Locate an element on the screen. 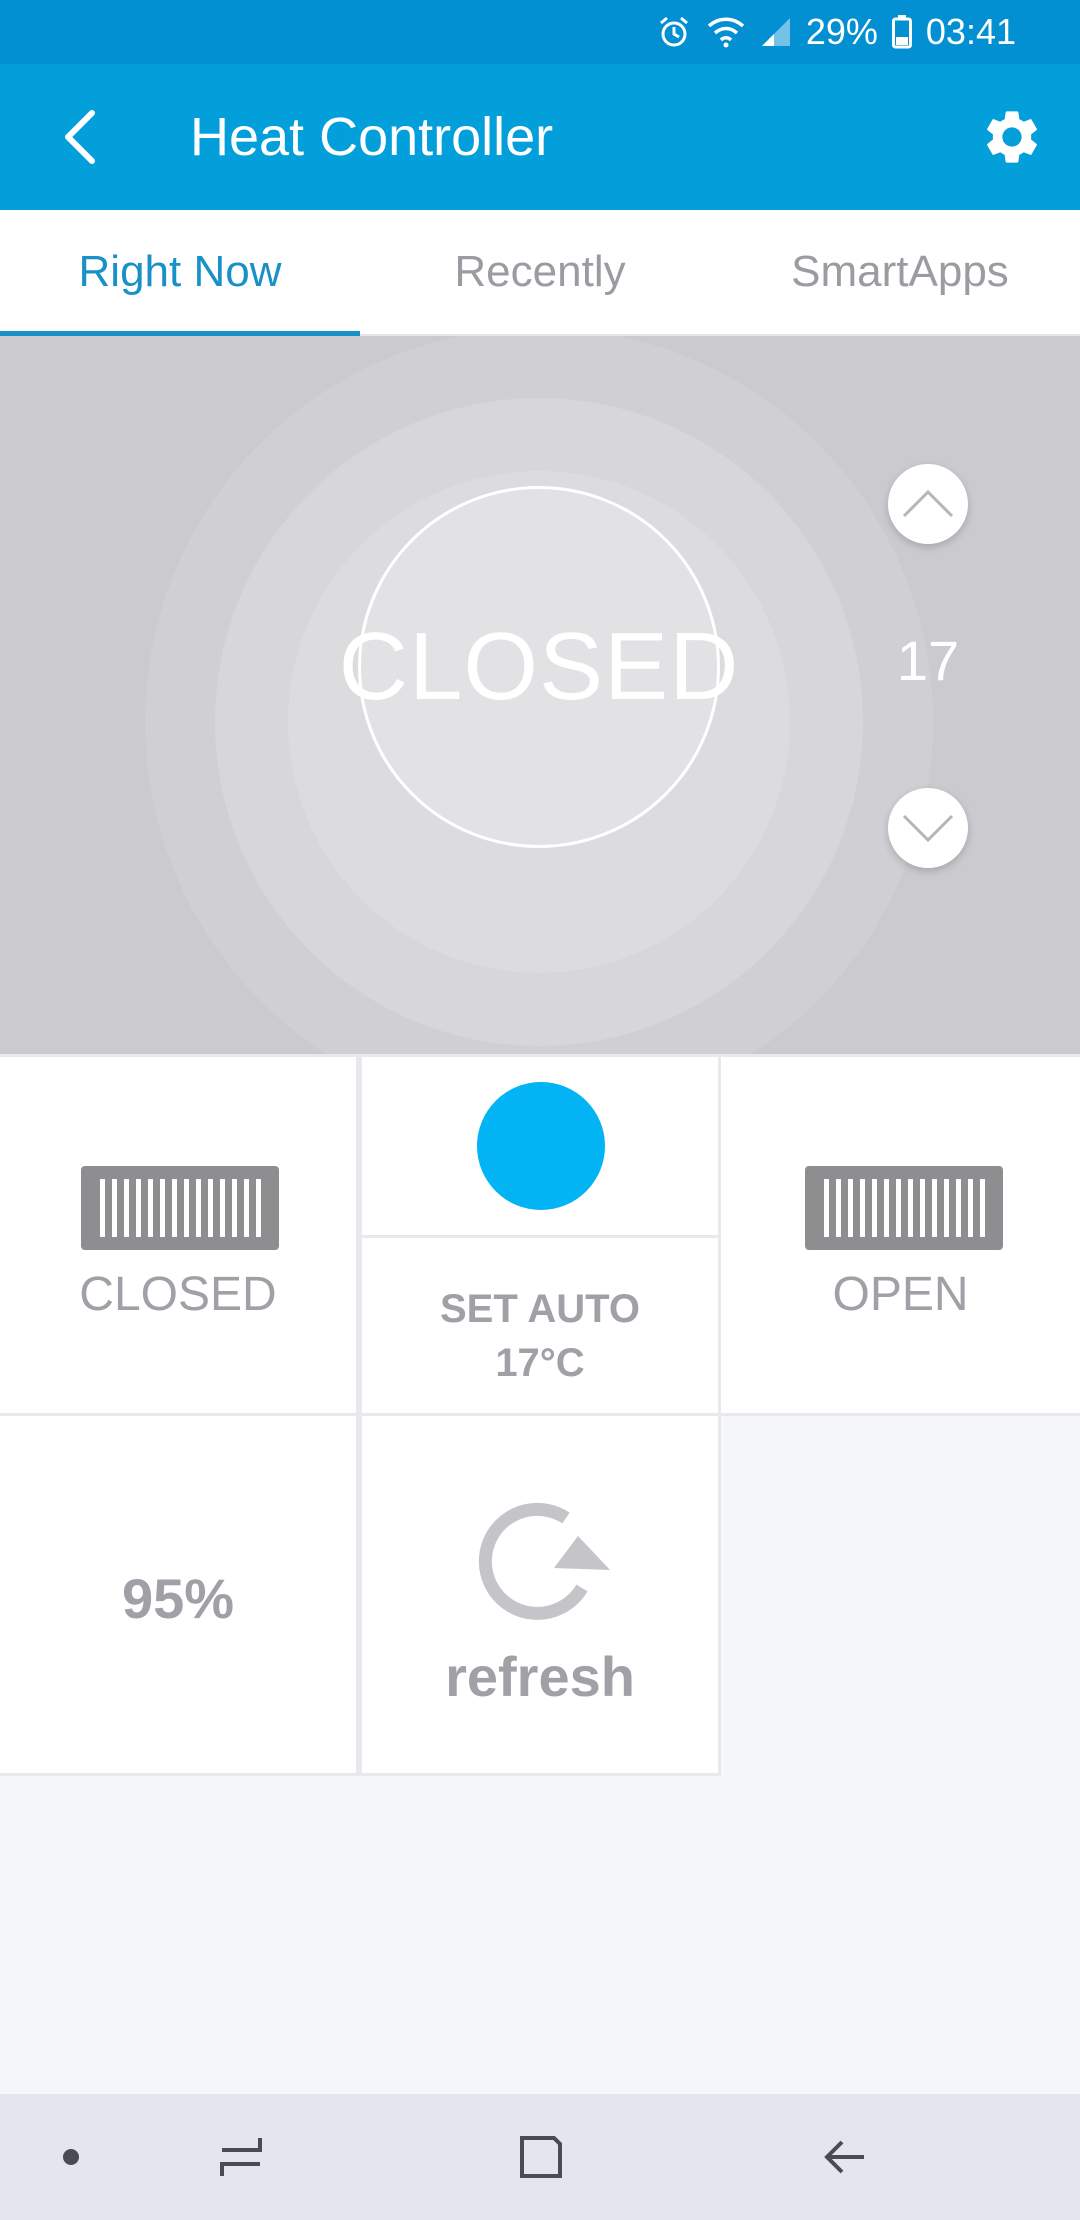  decrease-setpoint-button is located at coordinates (928, 828).